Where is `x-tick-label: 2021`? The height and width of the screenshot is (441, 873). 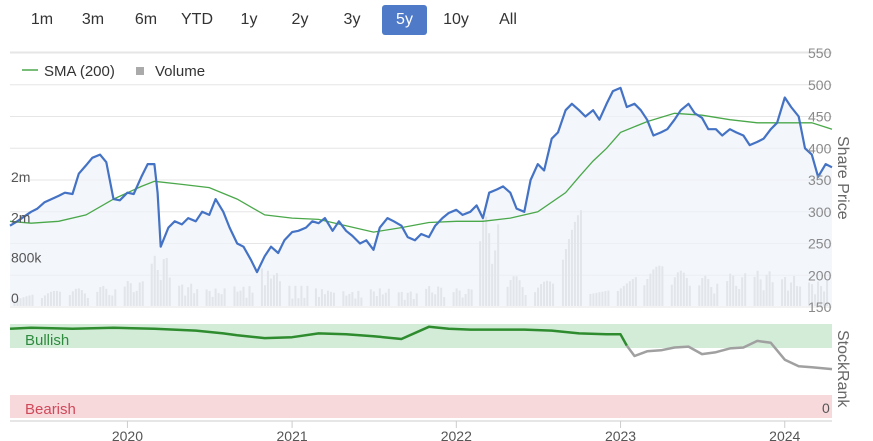
x-tick-label: 2021 is located at coordinates (292, 434).